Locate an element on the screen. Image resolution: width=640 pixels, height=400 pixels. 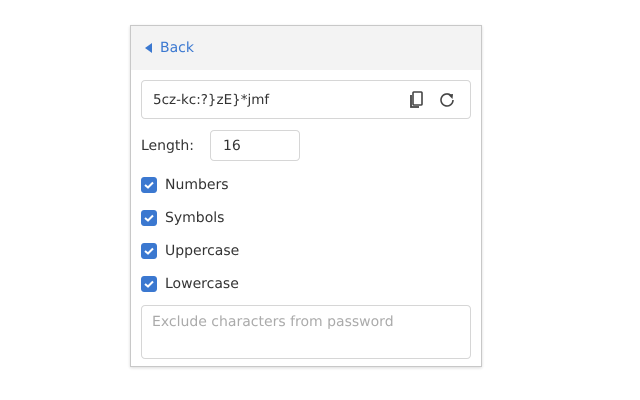
exclude-field: Exclude characters from password is located at coordinates (306, 332).